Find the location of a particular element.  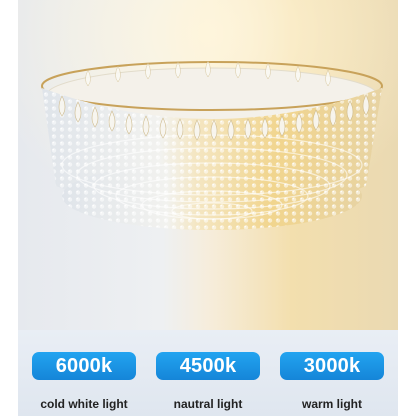

temp-badge-3000k: 3000k is located at coordinates (332, 366).